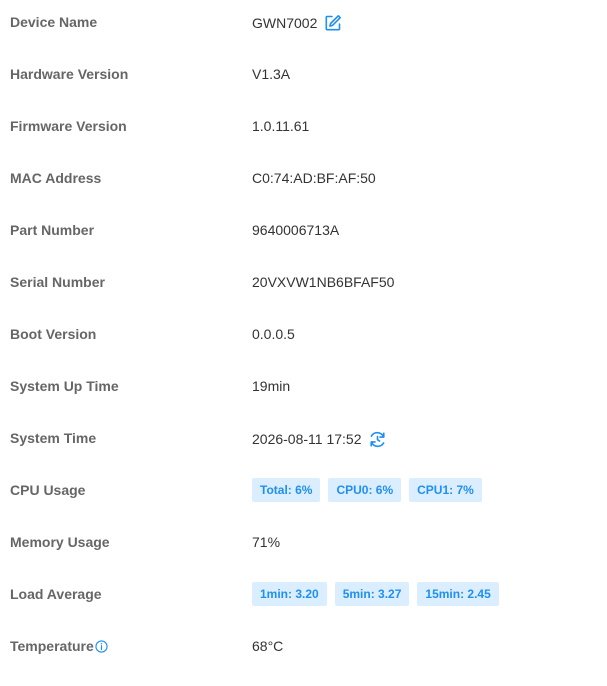 Image resolution: width=607 pixels, height=686 pixels. I want to click on mac-address-value: C0:74:AD:BF:AF:50, so click(314, 178).